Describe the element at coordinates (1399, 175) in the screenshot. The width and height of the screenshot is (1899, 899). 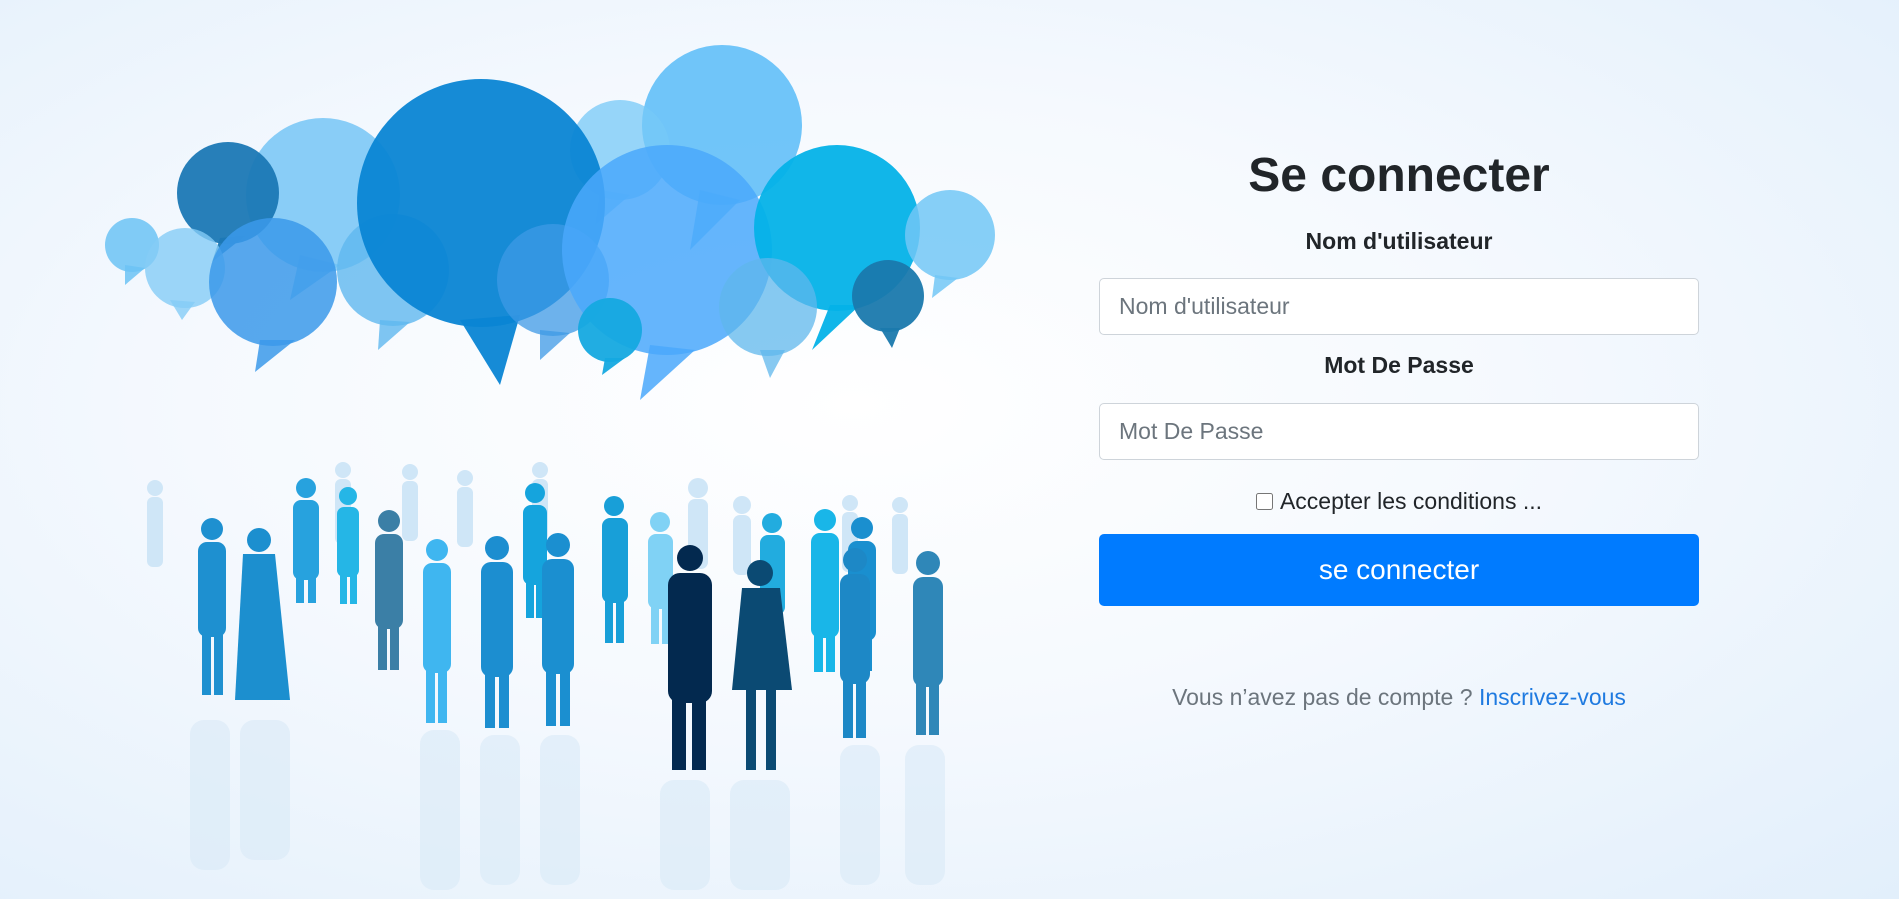
I see `page-title: Se connecter` at that location.